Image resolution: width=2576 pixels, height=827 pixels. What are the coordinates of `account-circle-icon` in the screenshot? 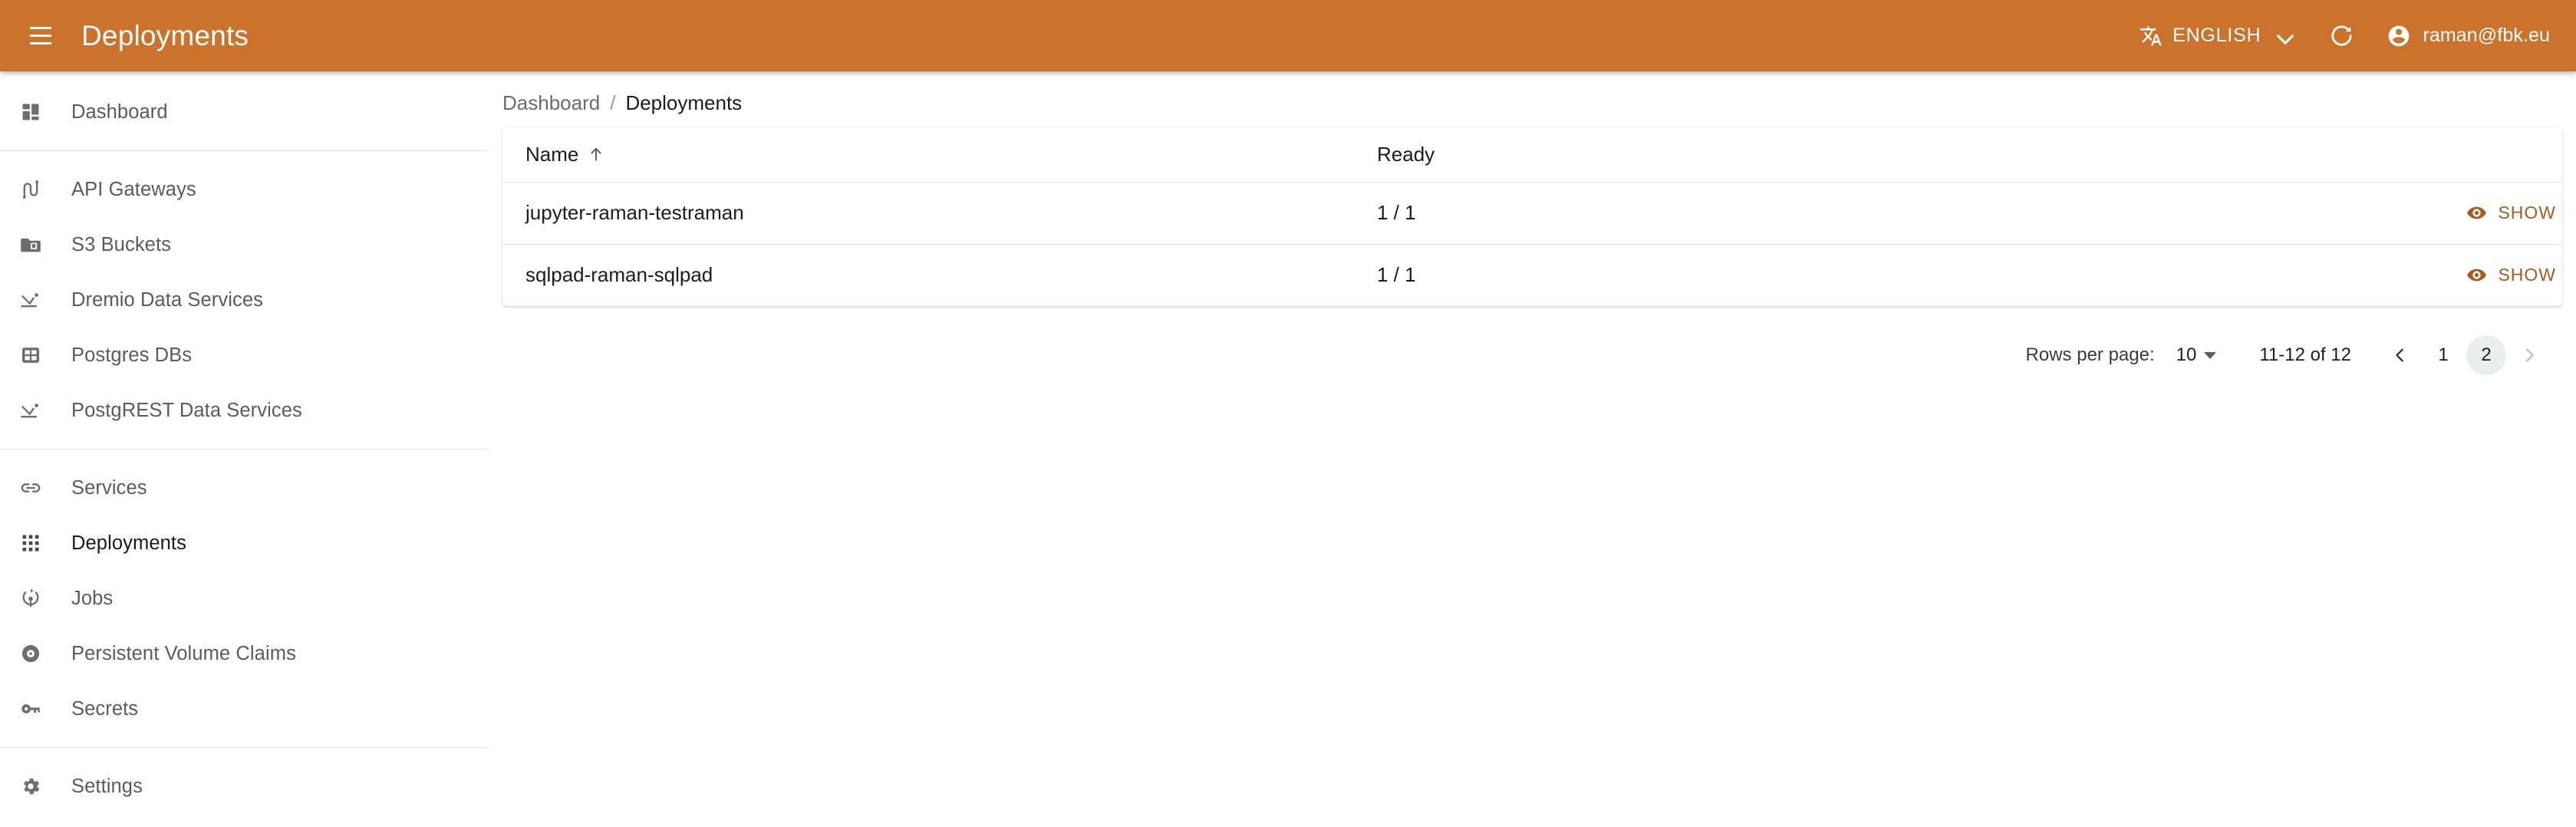 It's located at (2399, 36).